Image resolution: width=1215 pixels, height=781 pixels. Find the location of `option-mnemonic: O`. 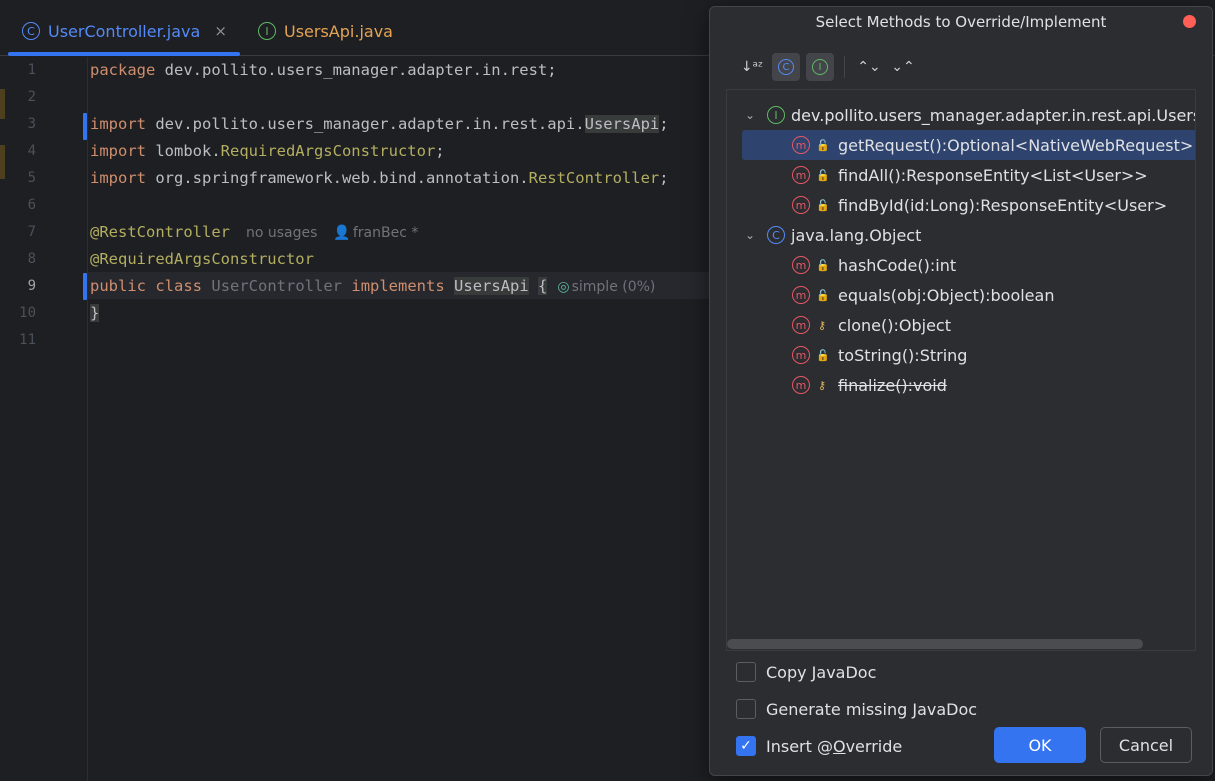

option-mnemonic: O is located at coordinates (839, 746).